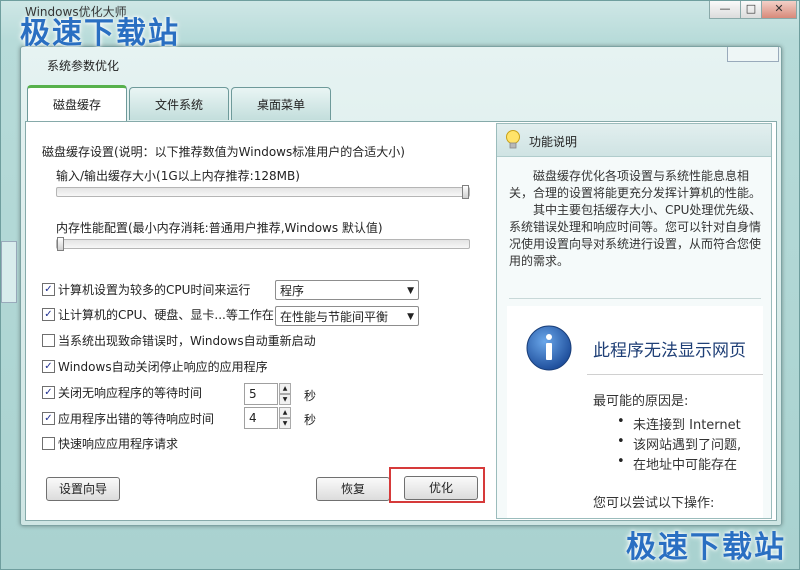 Image resolution: width=800 pixels, height=570 pixels. I want to click on restore-button: 恢复, so click(353, 489).